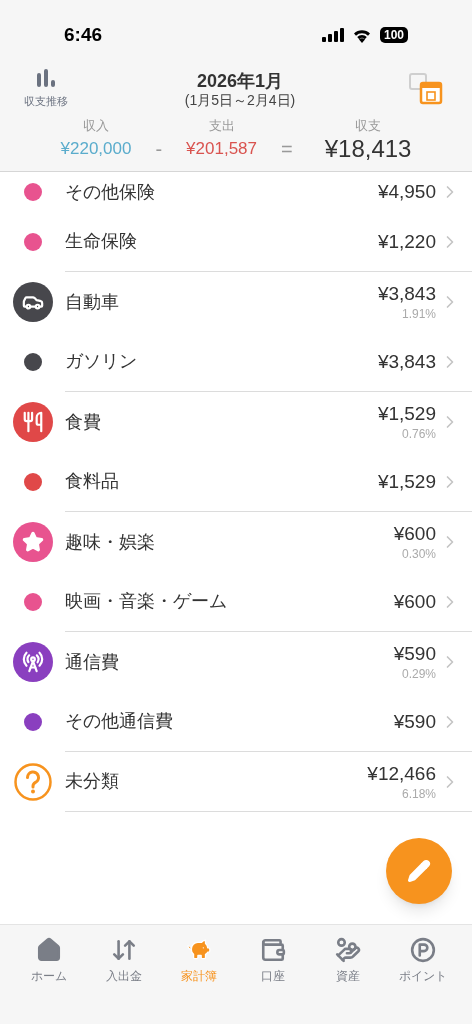 The height and width of the screenshot is (1024, 472). What do you see at coordinates (92, 481) in the screenshot?
I see `category-name: 食料品` at bounding box center [92, 481].